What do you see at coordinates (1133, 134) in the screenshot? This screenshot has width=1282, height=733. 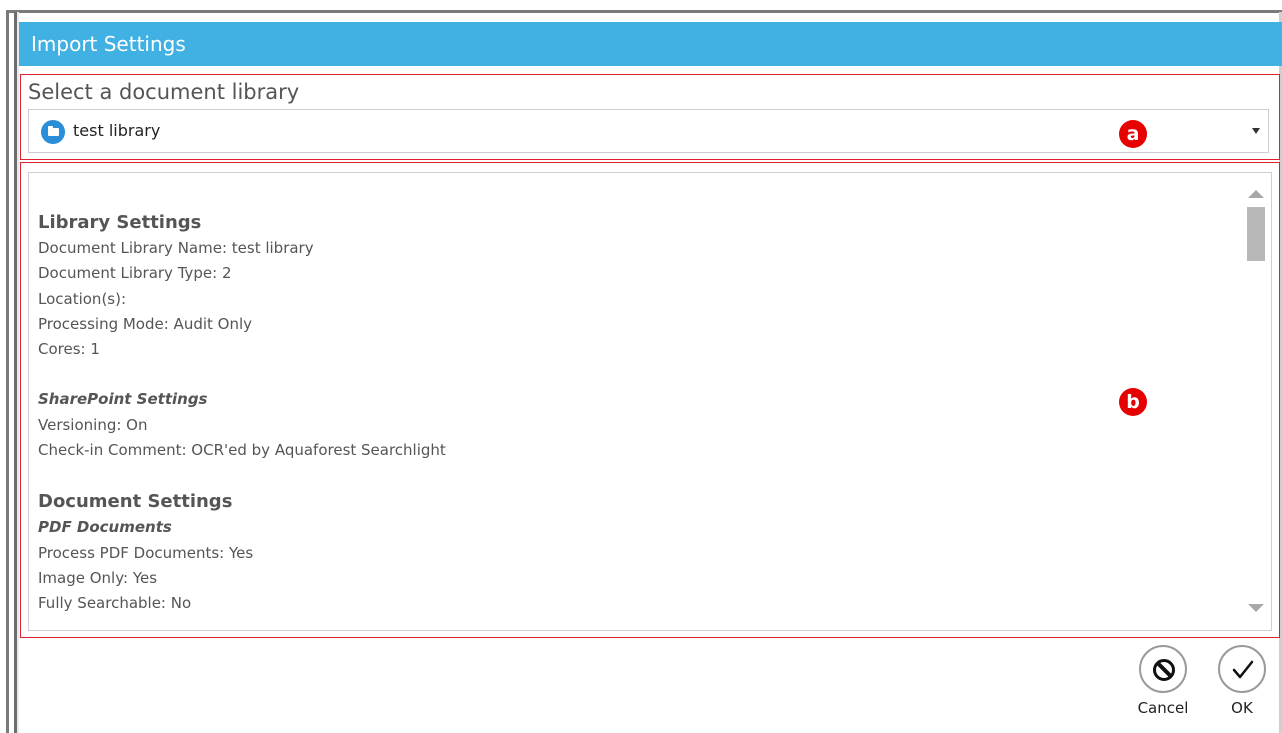 I see `annotation-marker-a: a` at bounding box center [1133, 134].